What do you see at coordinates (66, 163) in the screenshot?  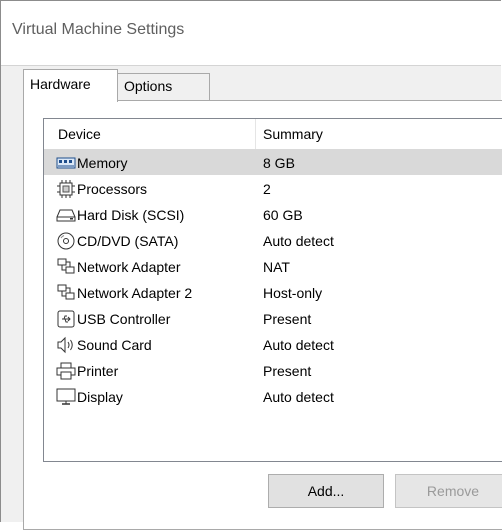 I see `memory-icon` at bounding box center [66, 163].